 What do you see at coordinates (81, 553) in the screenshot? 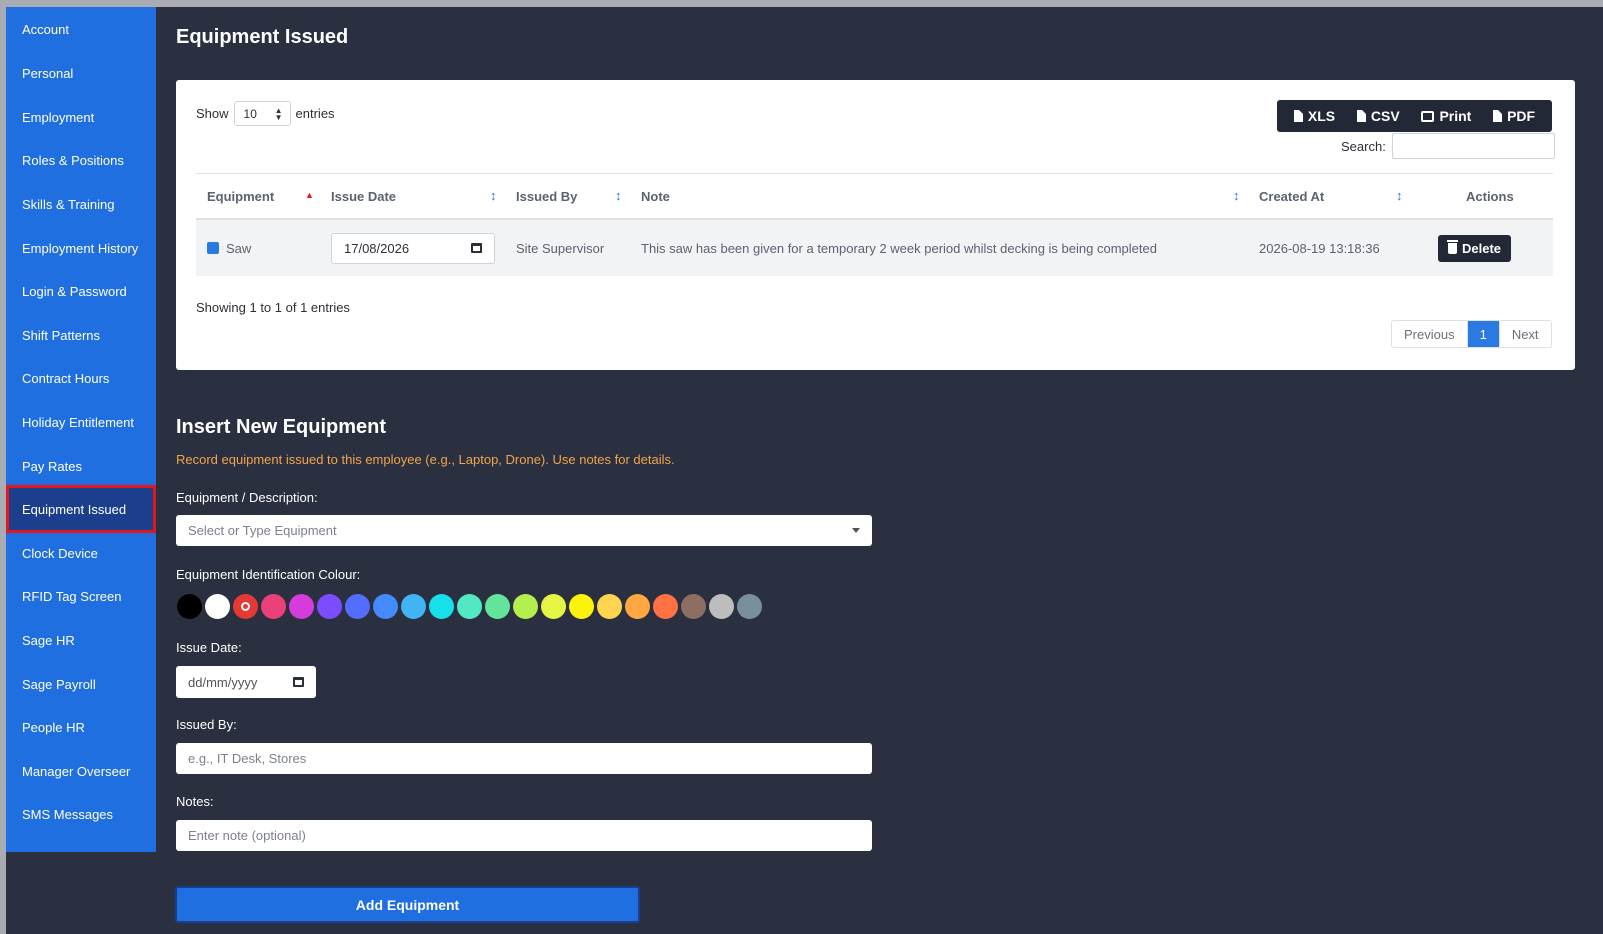
I see `sidebar-item-clock-device: Clock Device` at bounding box center [81, 553].